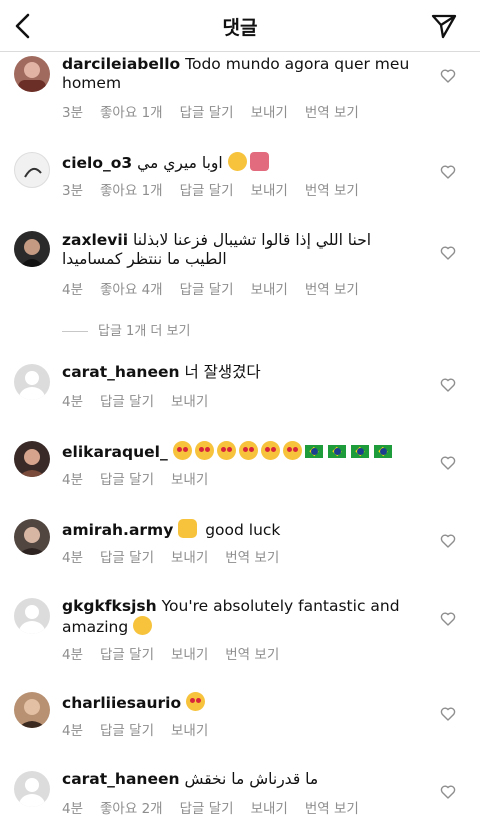 This screenshot has height=816, width=480. What do you see at coordinates (143, 625) in the screenshot?
I see `pleading-face-emoji-icon` at bounding box center [143, 625].